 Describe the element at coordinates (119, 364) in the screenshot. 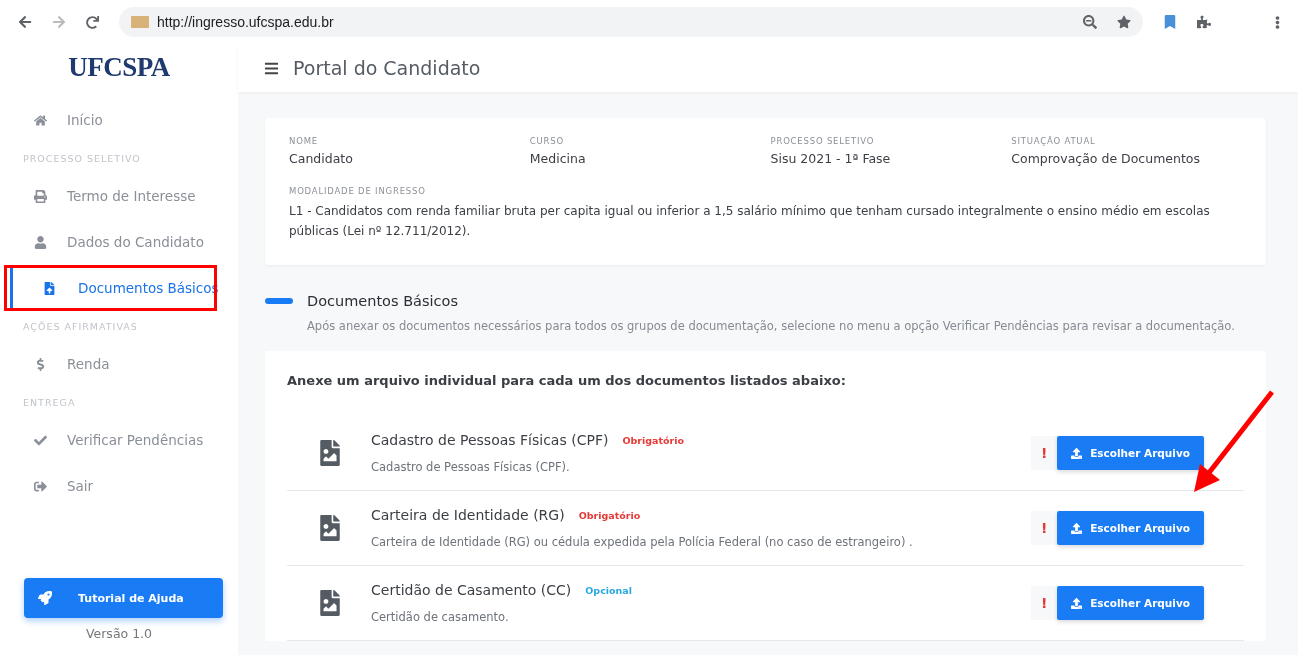

I see `nav-item: Renda` at that location.